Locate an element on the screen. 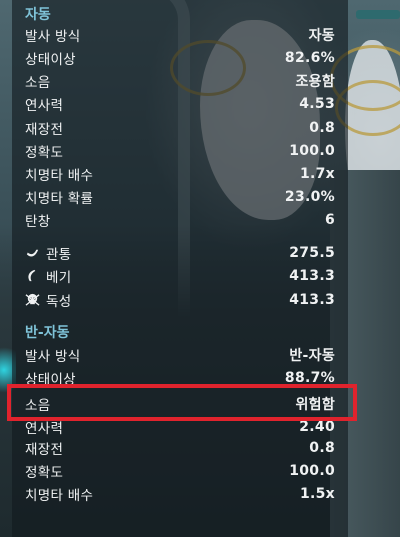 Image resolution: width=400 pixels, height=537 pixels. stat-value: 4.53 is located at coordinates (317, 103).